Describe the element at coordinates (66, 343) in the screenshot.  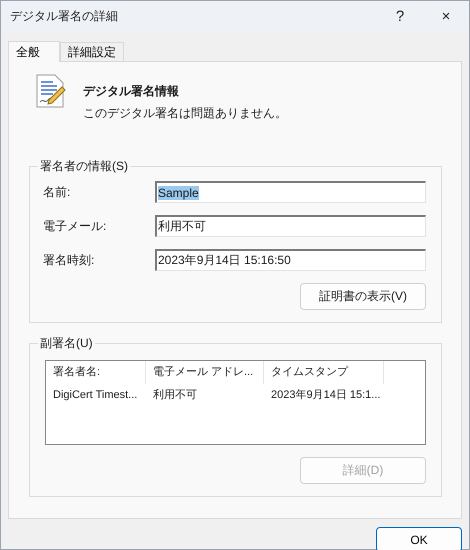
I see `group-label: 副署名(U)` at that location.